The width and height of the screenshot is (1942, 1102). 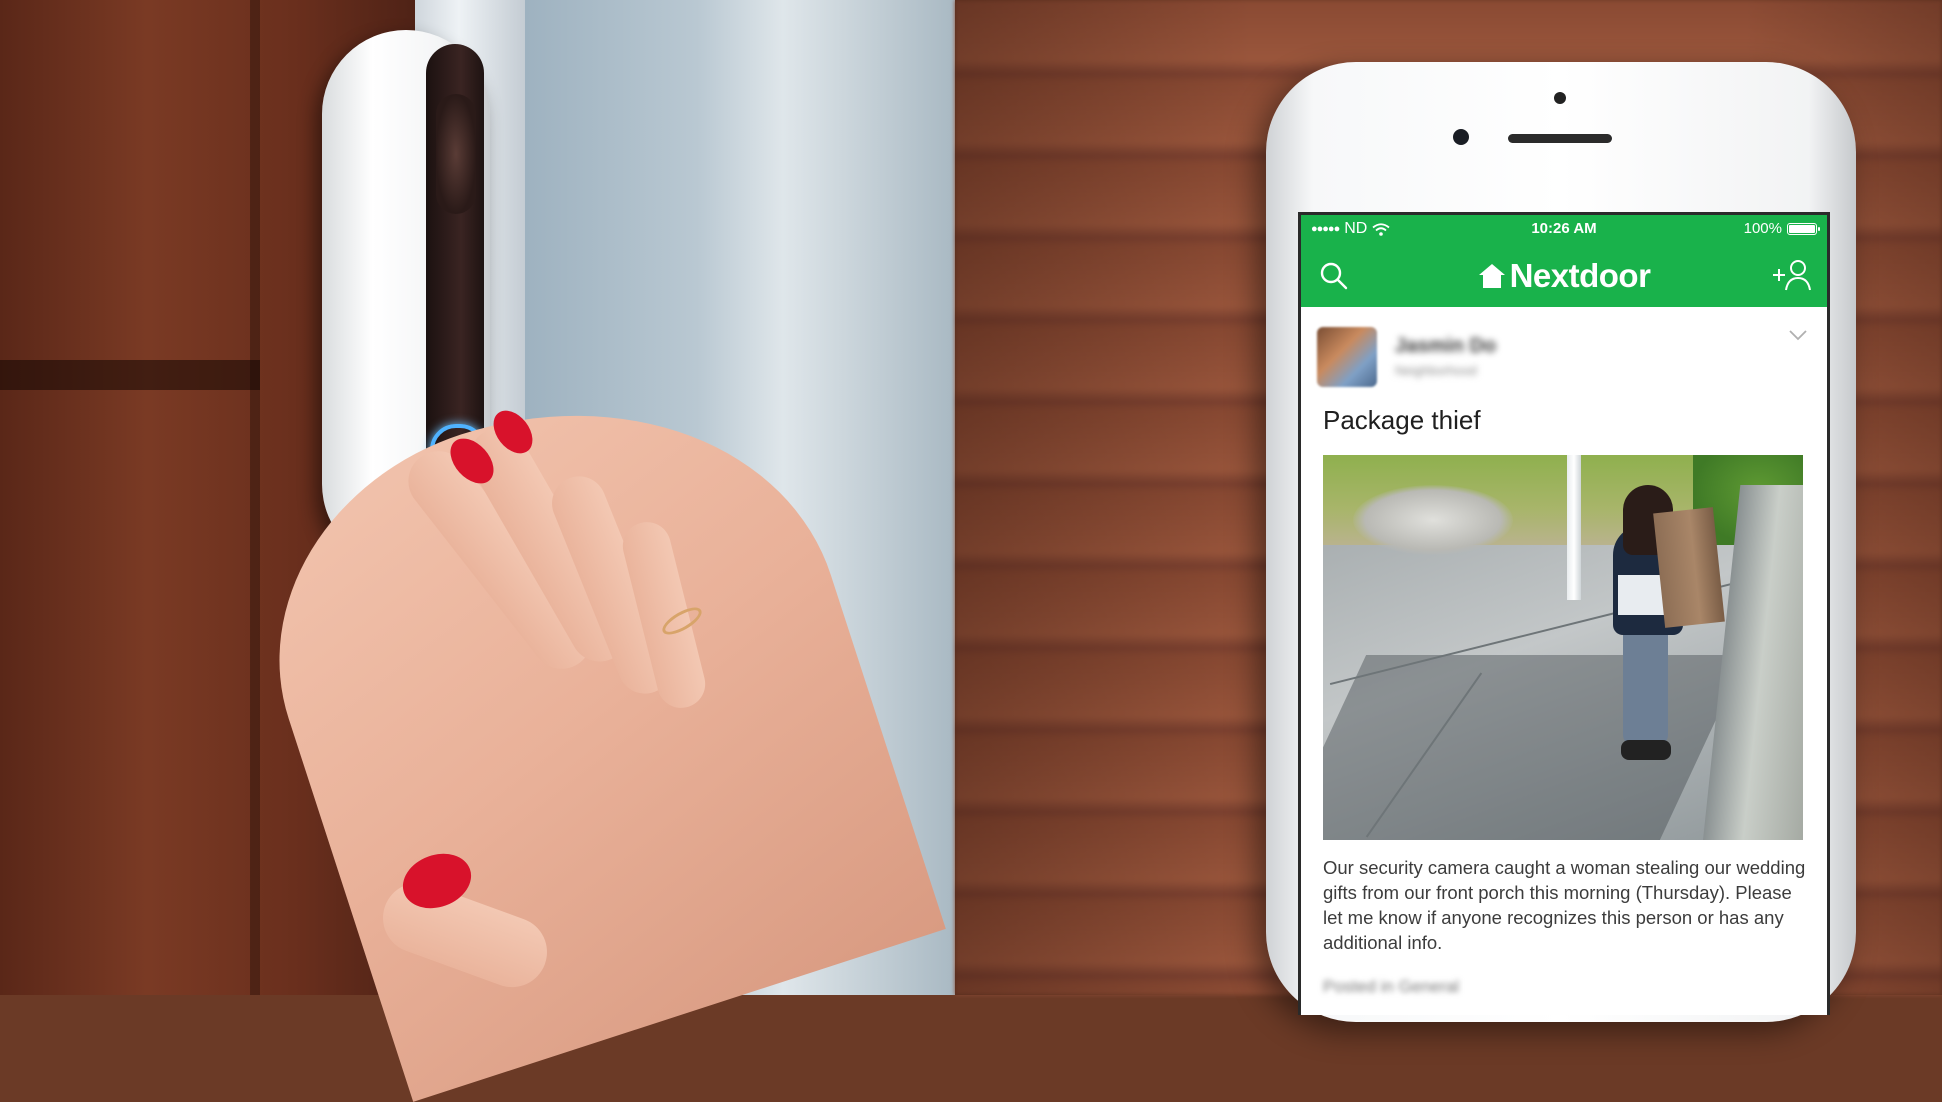 What do you see at coordinates (1580, 275) in the screenshot?
I see `app-brand-name: Nextdoor` at bounding box center [1580, 275].